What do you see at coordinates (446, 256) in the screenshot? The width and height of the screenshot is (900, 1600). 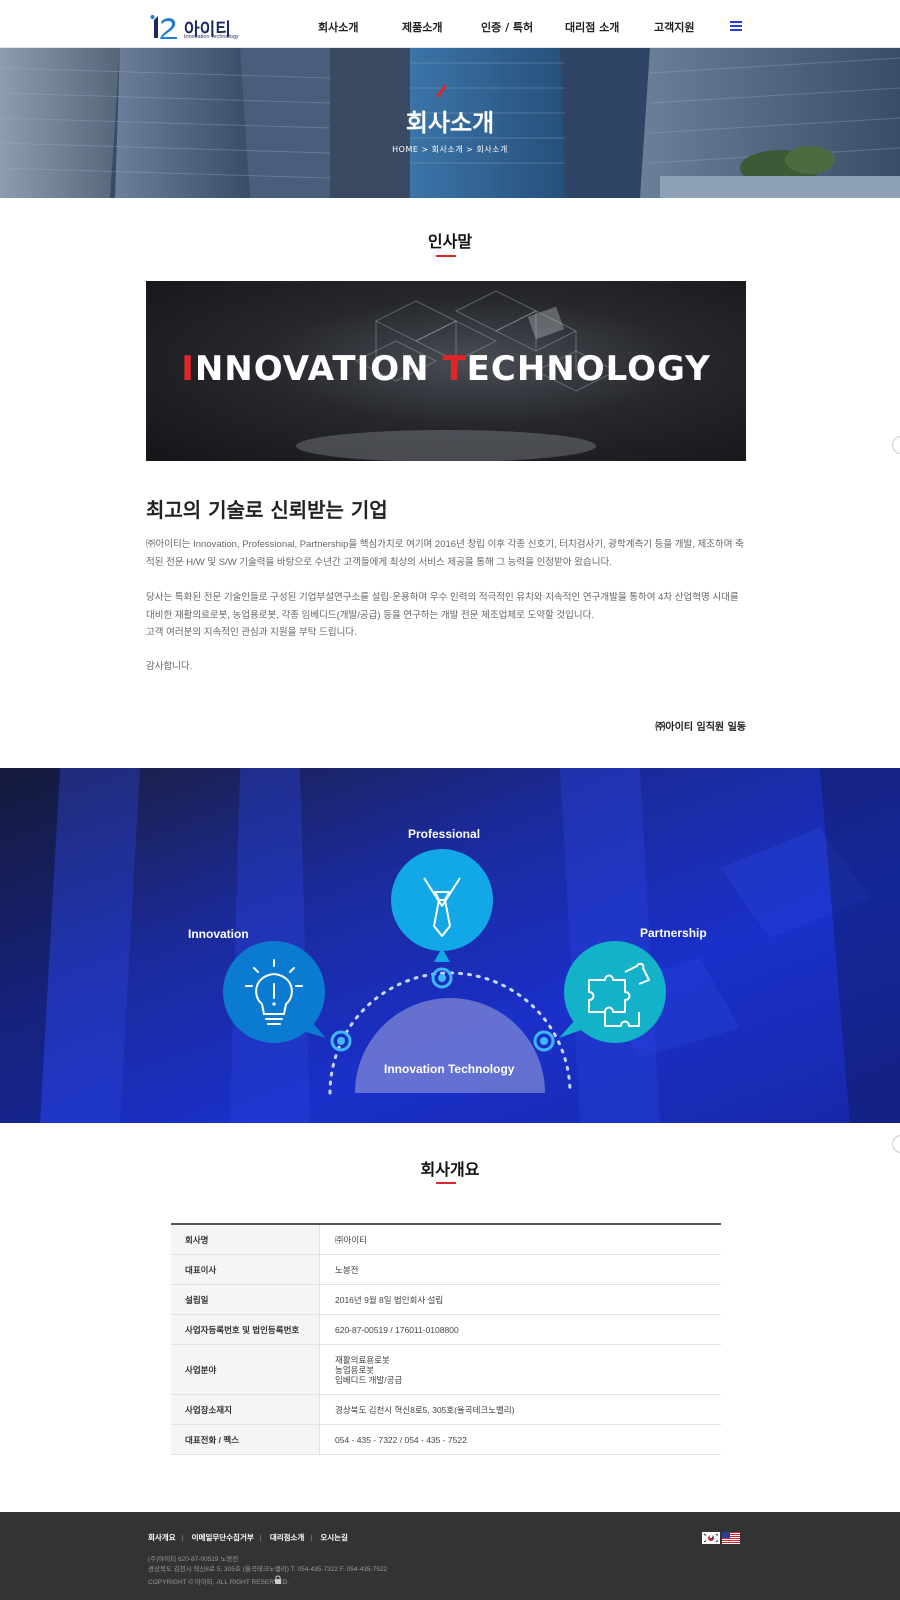 I see `greeting-title-underline` at bounding box center [446, 256].